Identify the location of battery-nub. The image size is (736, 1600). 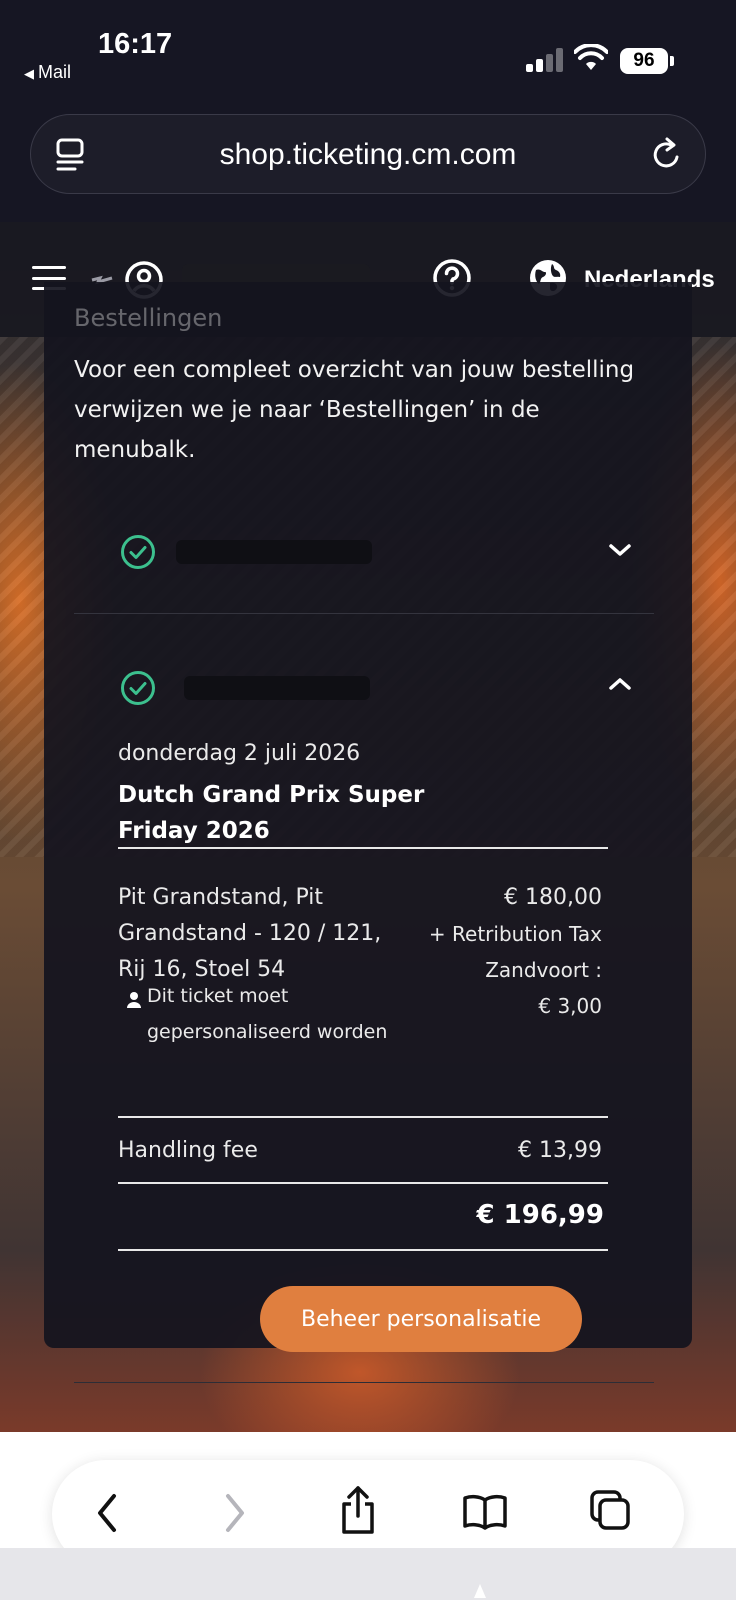
(672, 61).